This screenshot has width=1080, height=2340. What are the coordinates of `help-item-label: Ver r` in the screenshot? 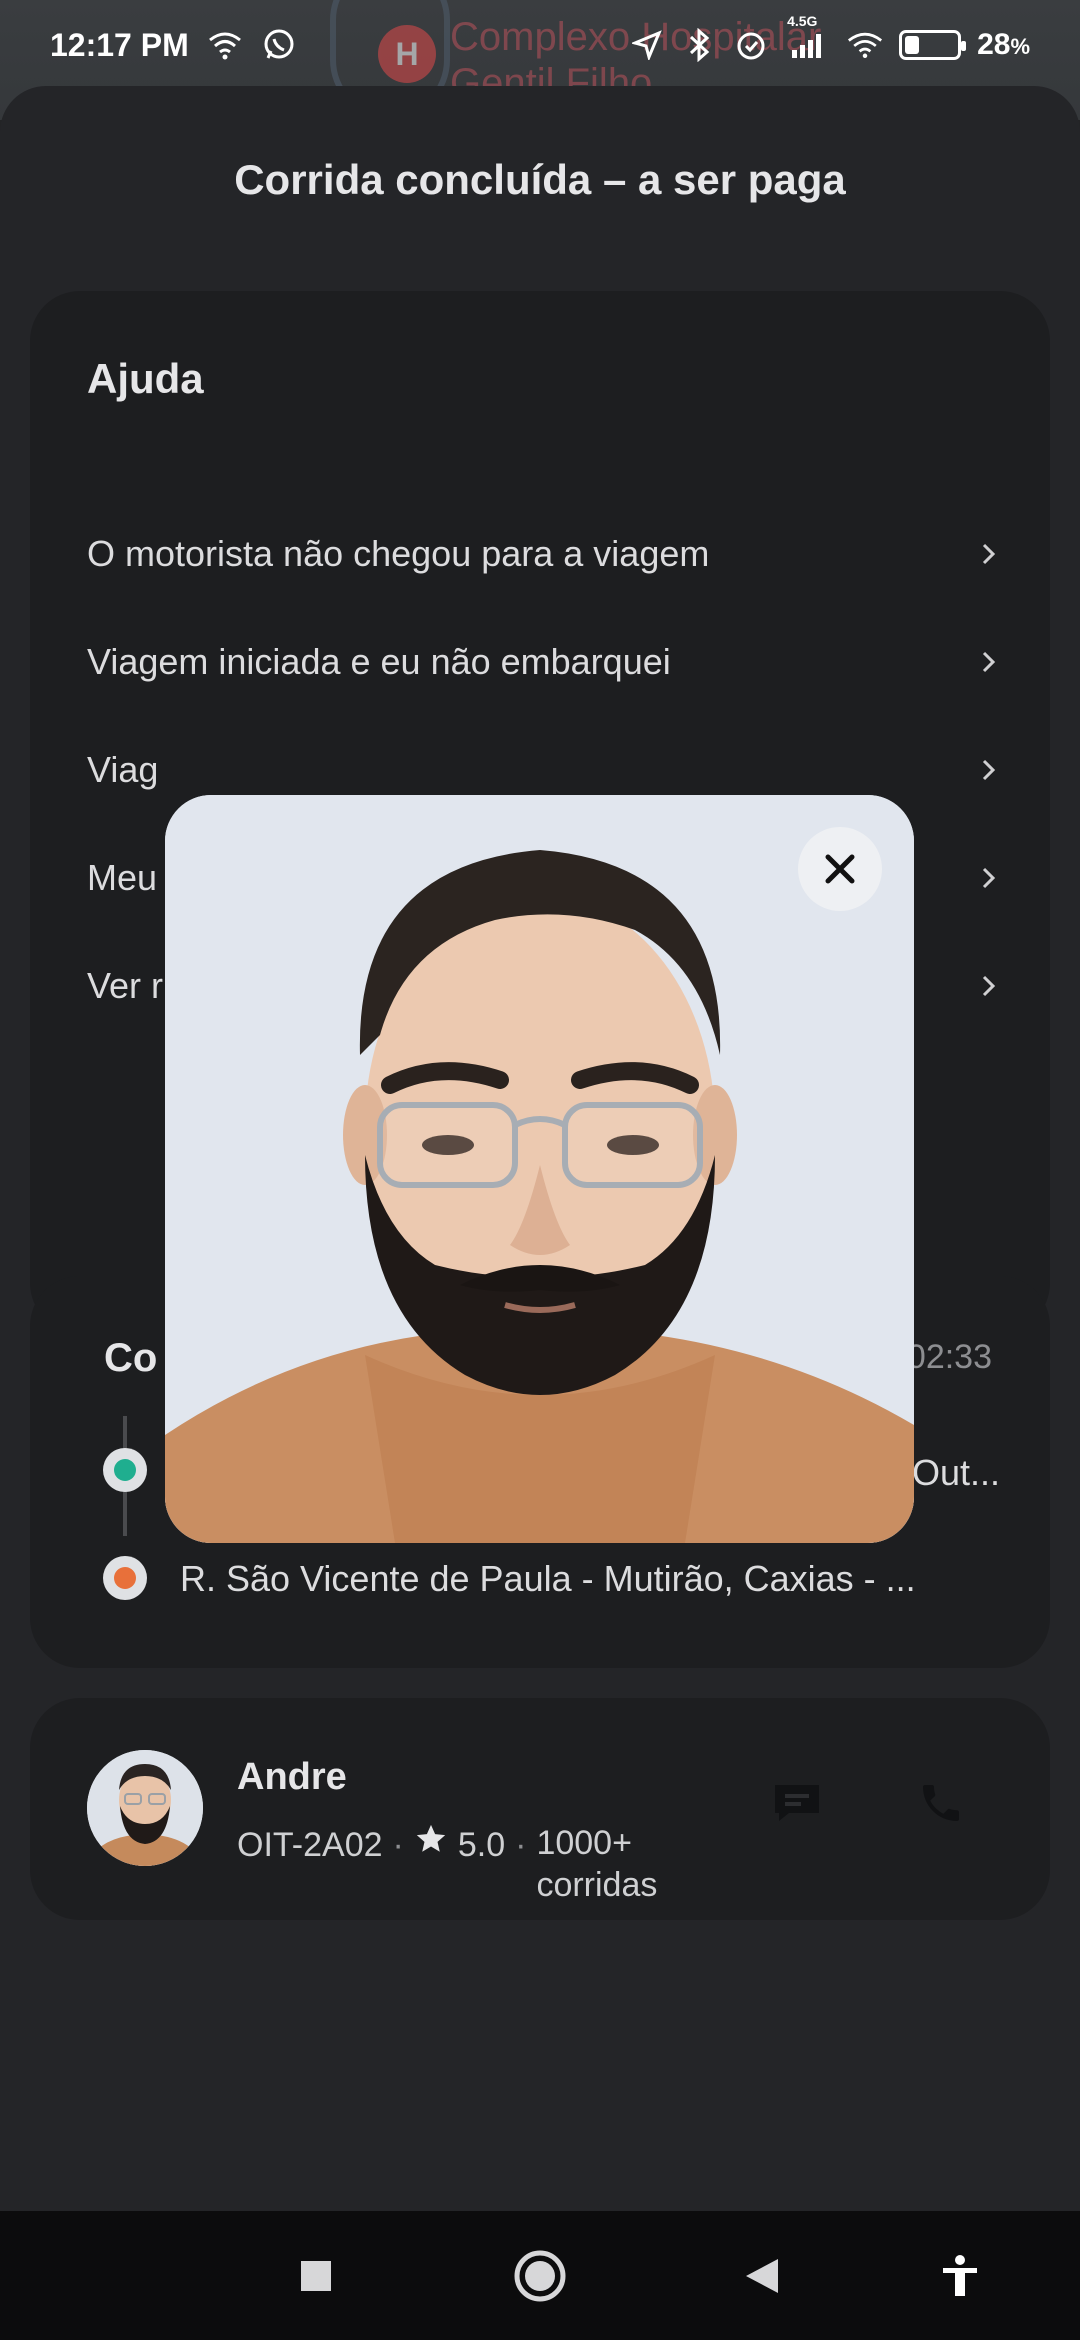 It's located at (125, 985).